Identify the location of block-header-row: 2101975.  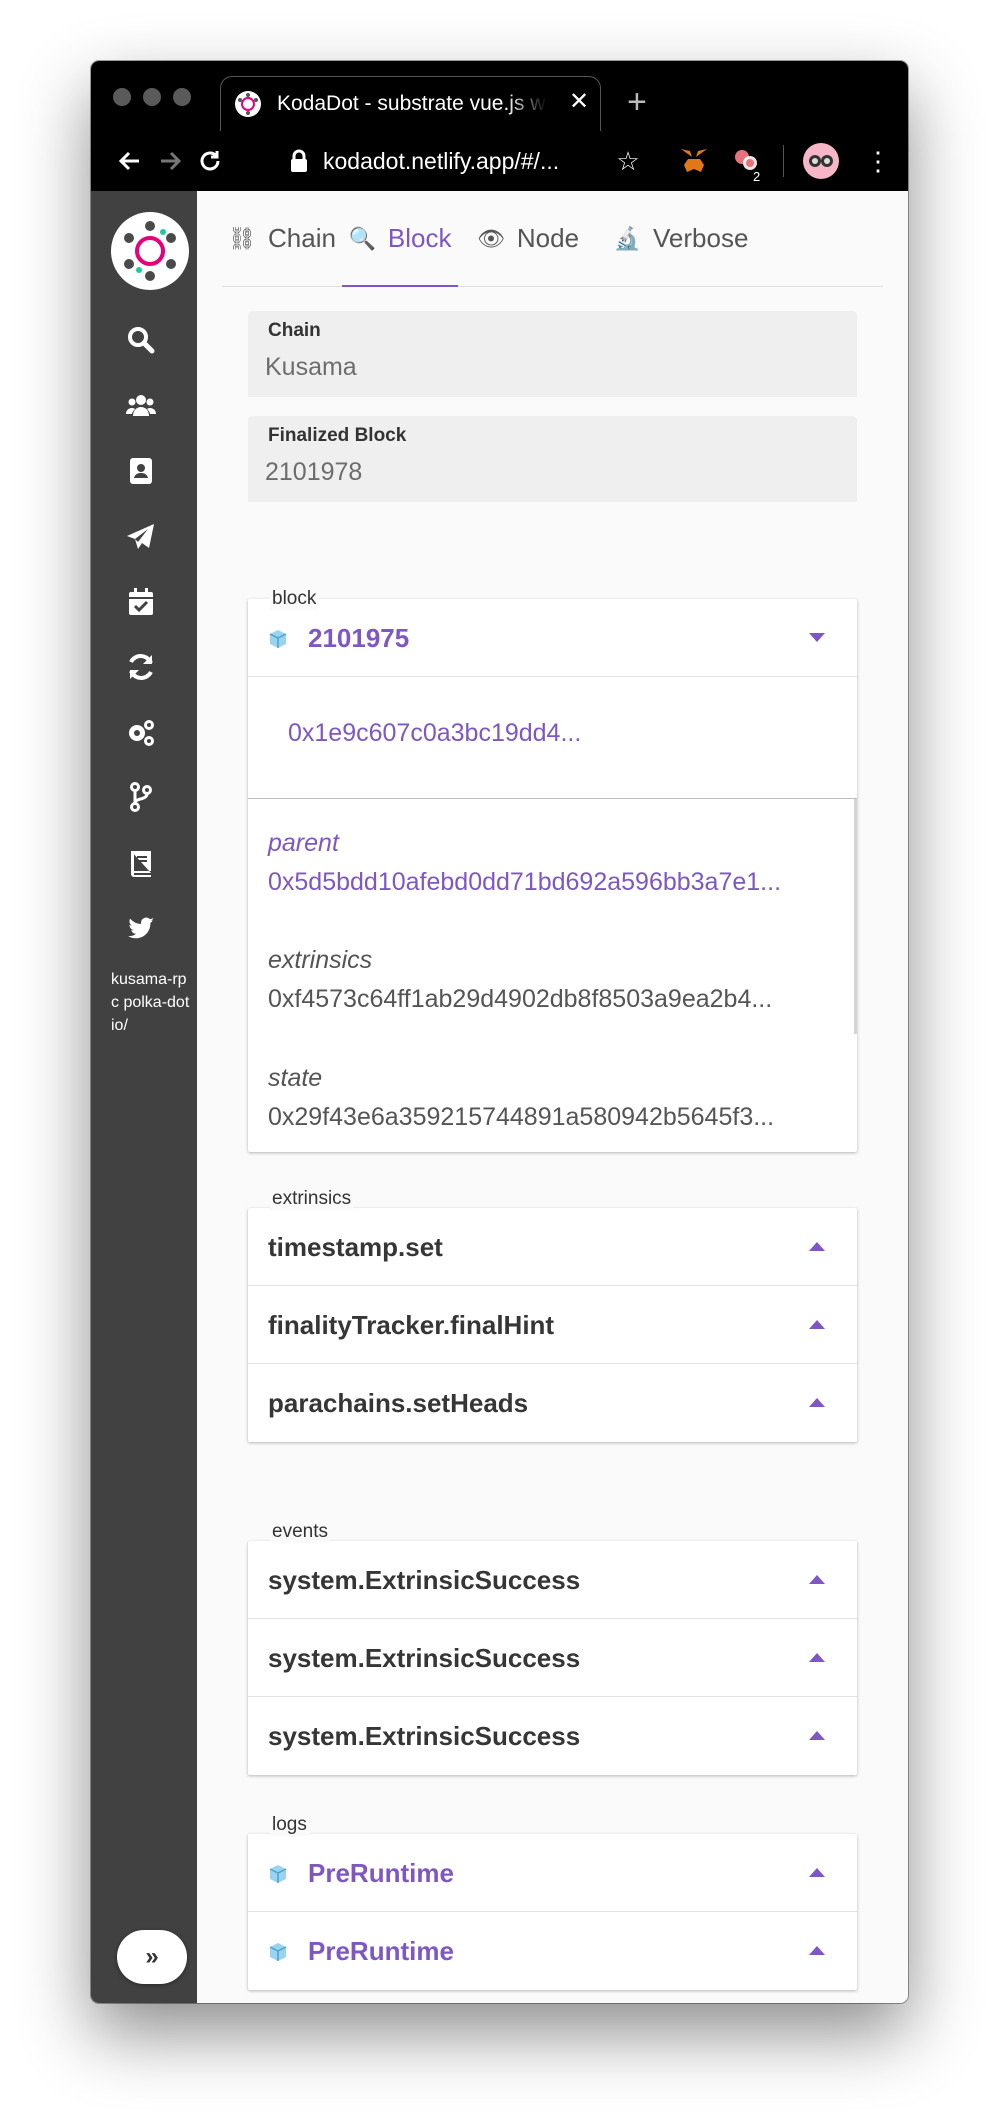
(552, 638).